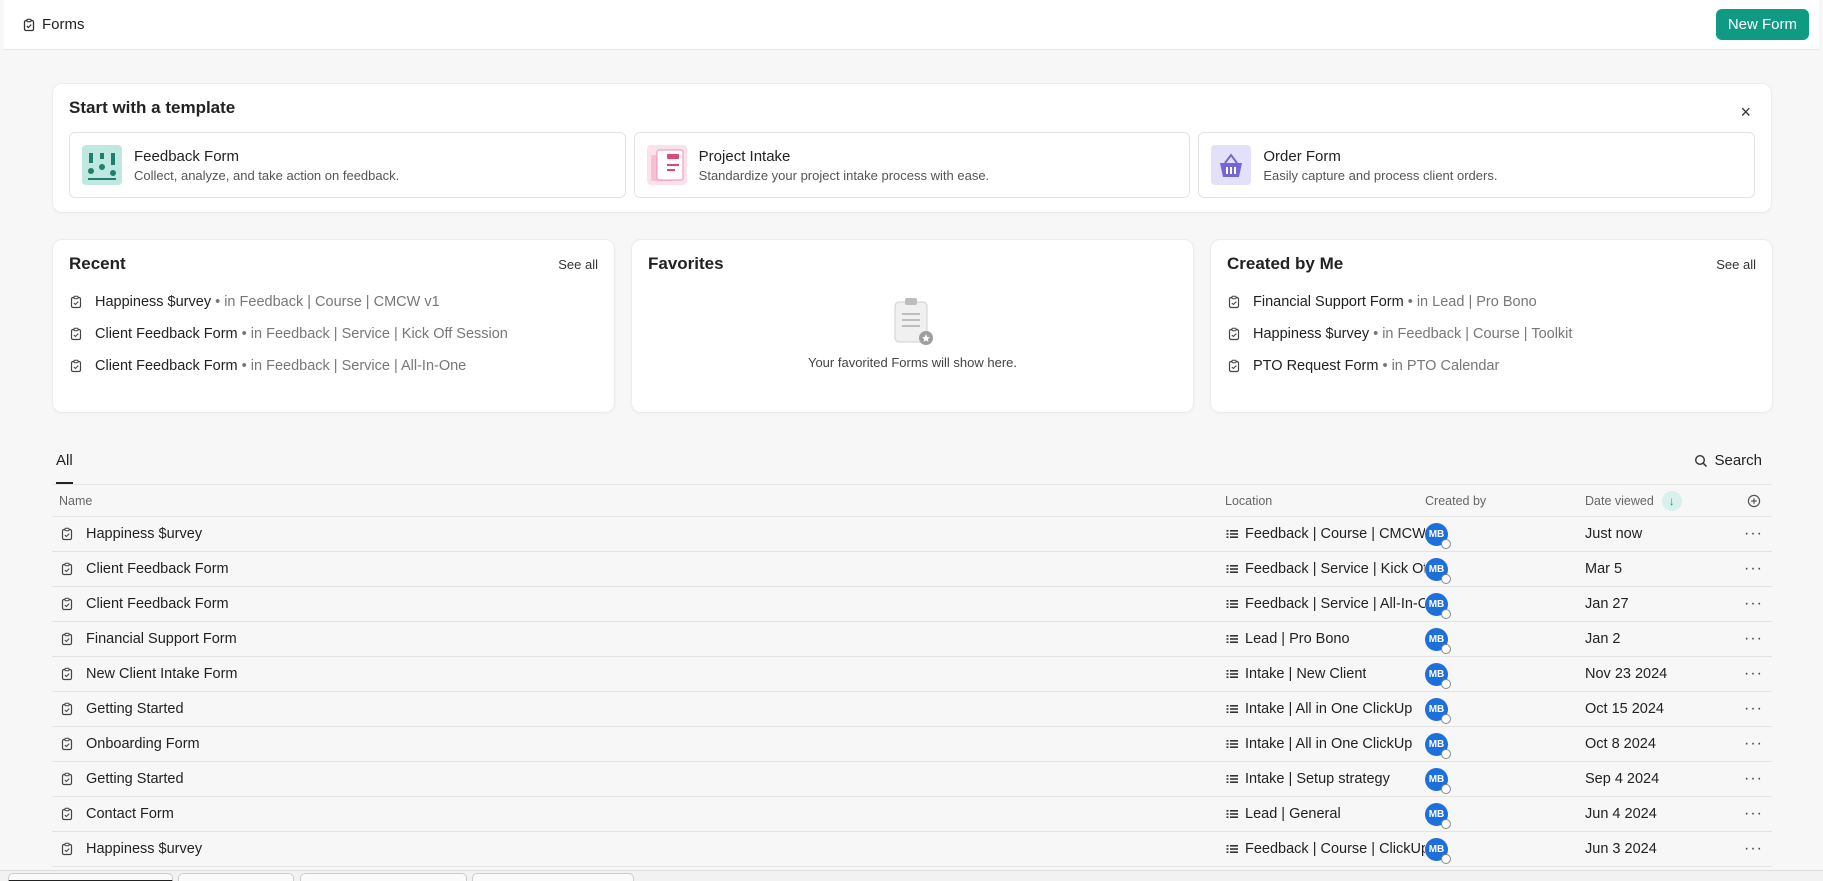  I want to click on created-item: PTO Request Form • in PTO Calendar, so click(1491, 366).